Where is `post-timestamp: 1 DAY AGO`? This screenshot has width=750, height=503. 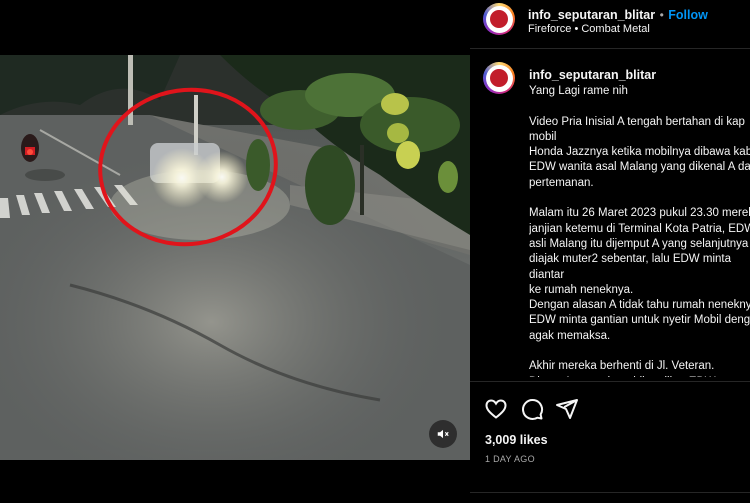
post-timestamp: 1 DAY AGO is located at coordinates (510, 459).